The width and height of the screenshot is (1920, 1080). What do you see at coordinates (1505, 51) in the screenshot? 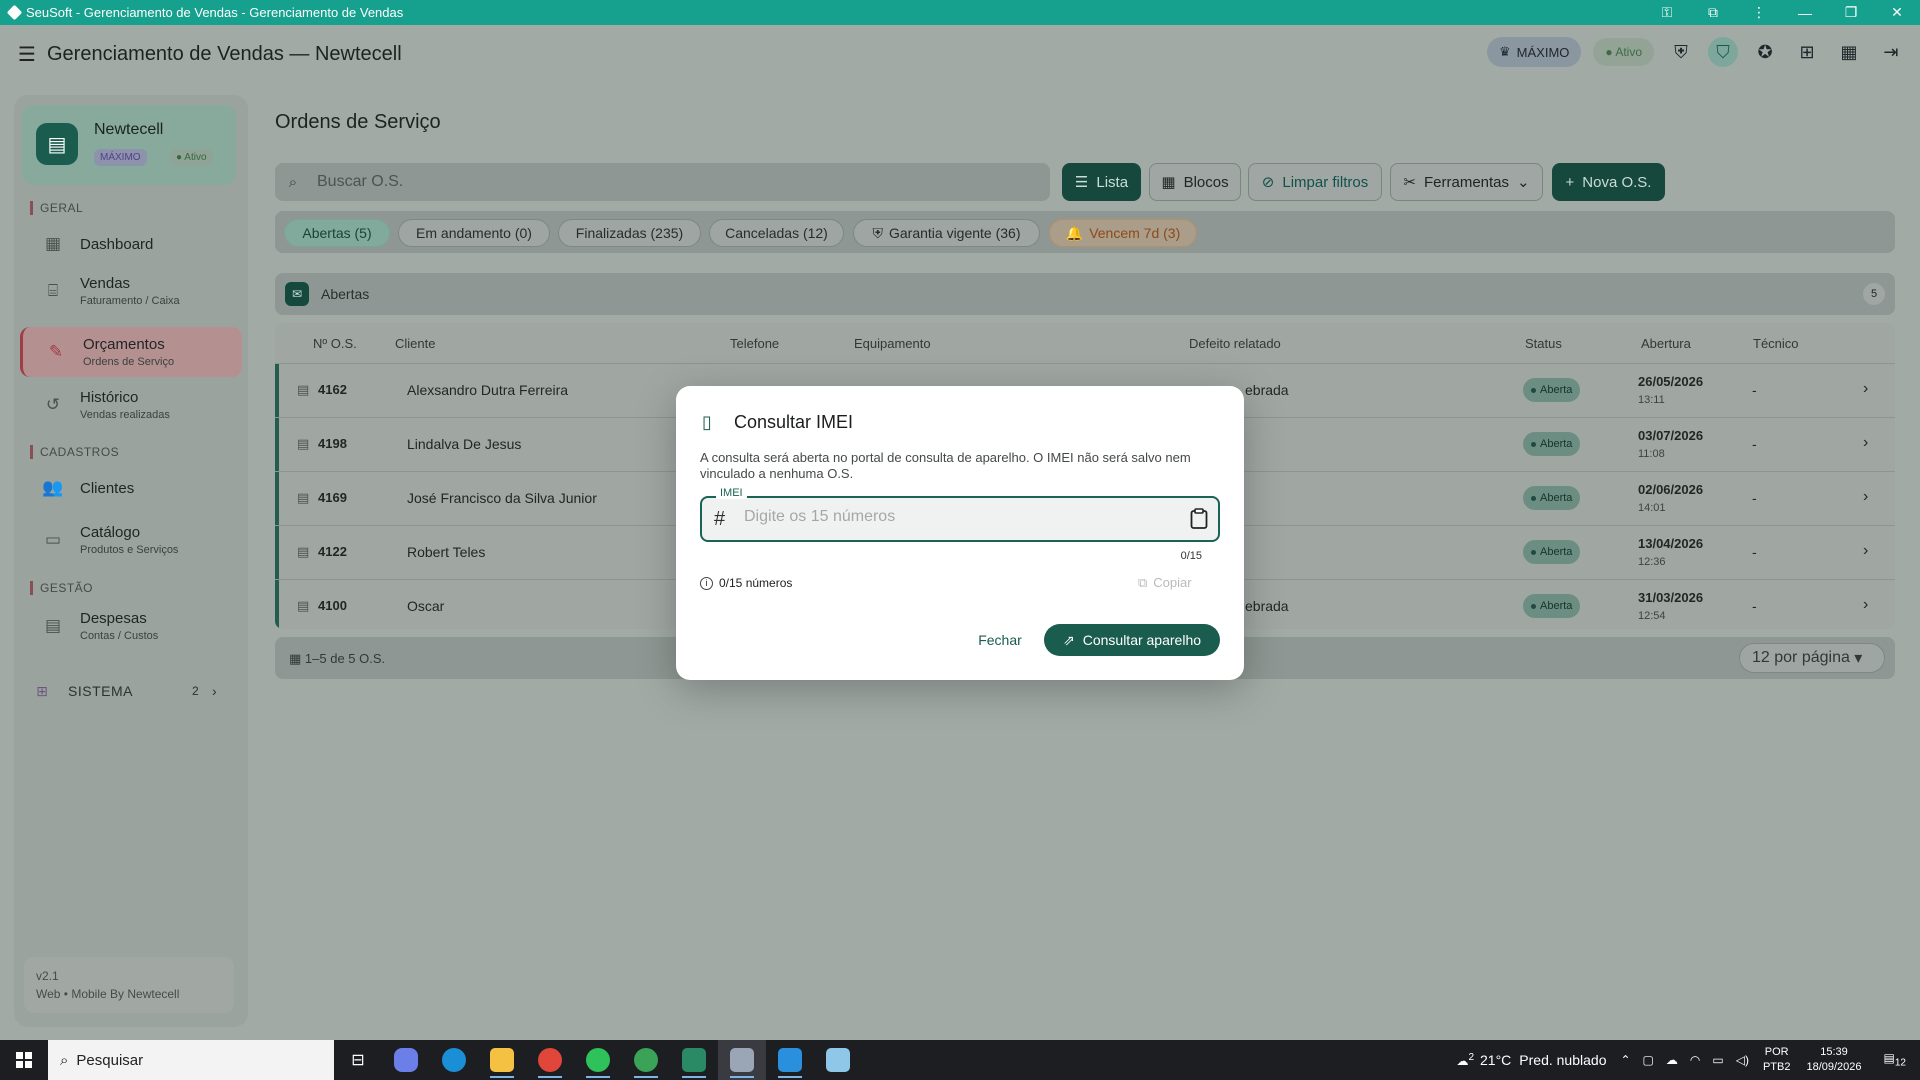
I see `plan-icon: ♛` at bounding box center [1505, 51].